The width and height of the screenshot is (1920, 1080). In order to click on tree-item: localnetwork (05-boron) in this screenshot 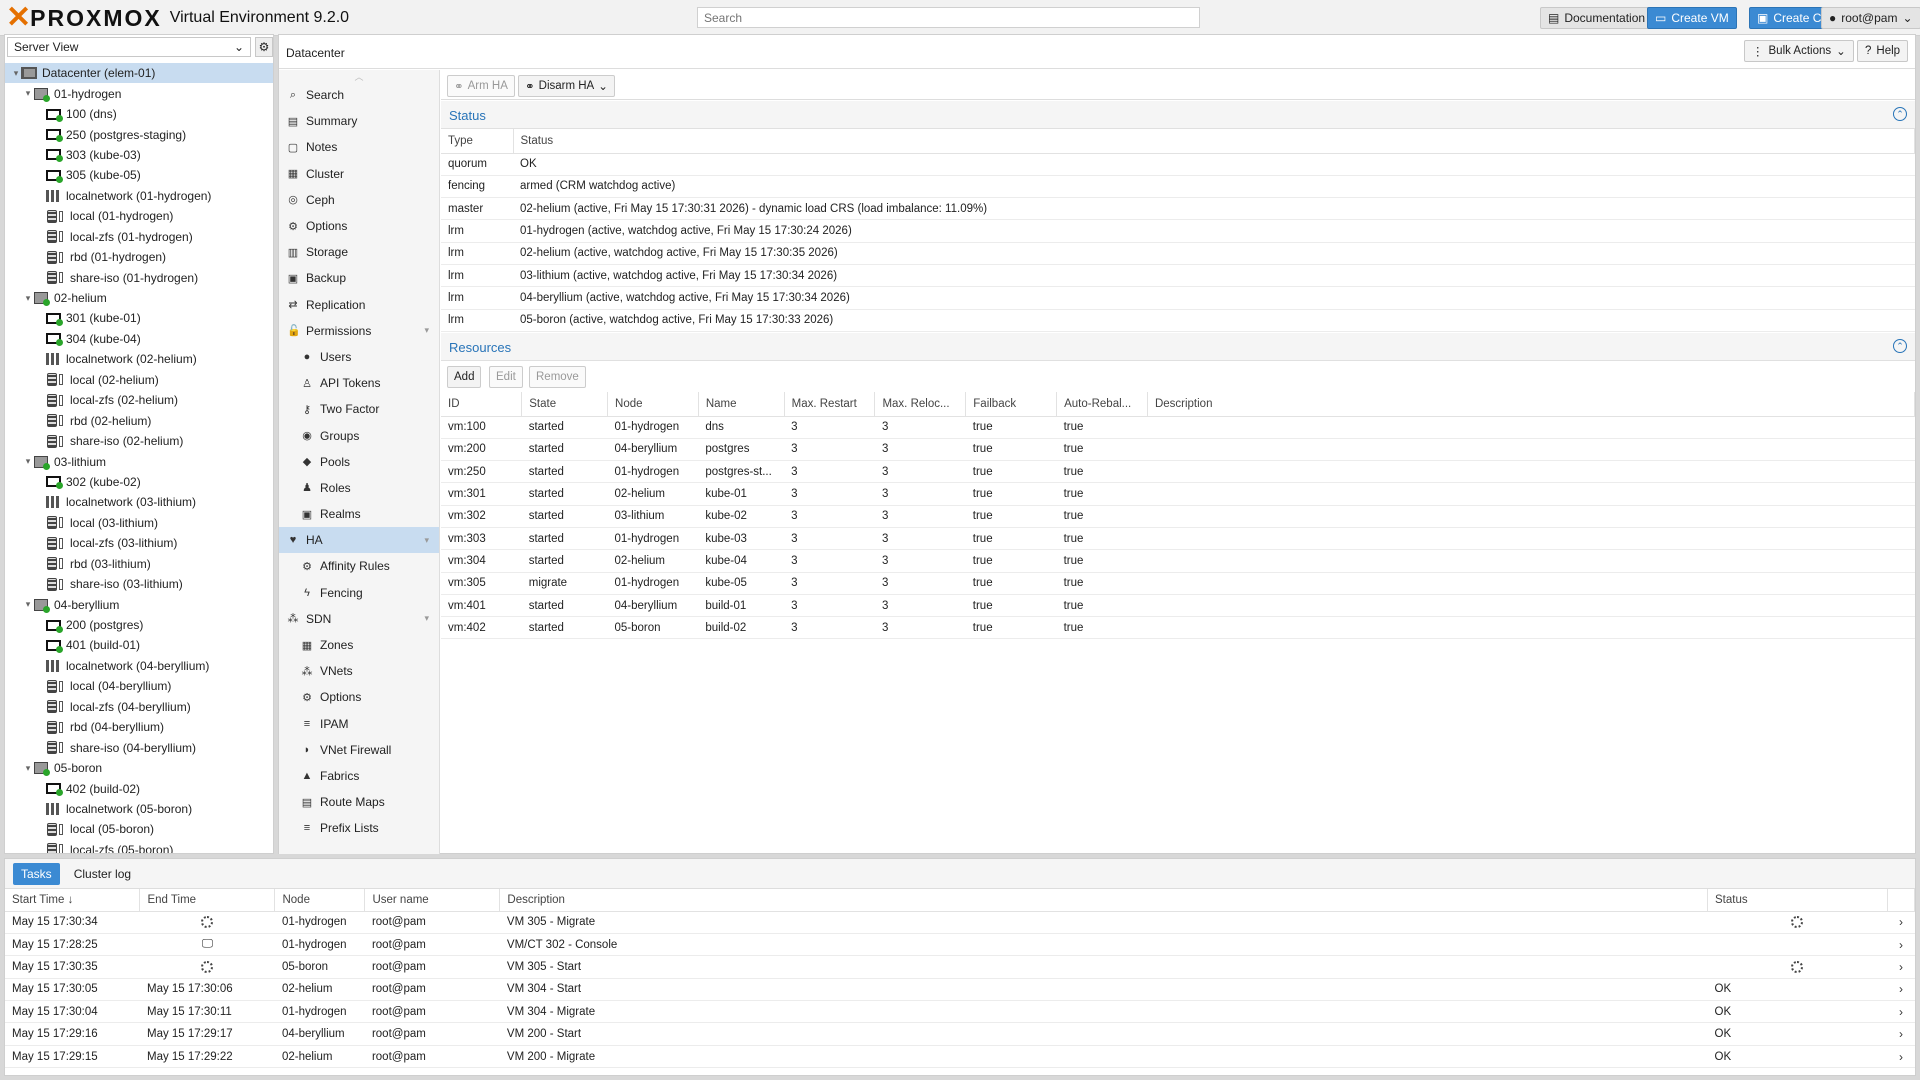, I will do `click(139, 809)`.